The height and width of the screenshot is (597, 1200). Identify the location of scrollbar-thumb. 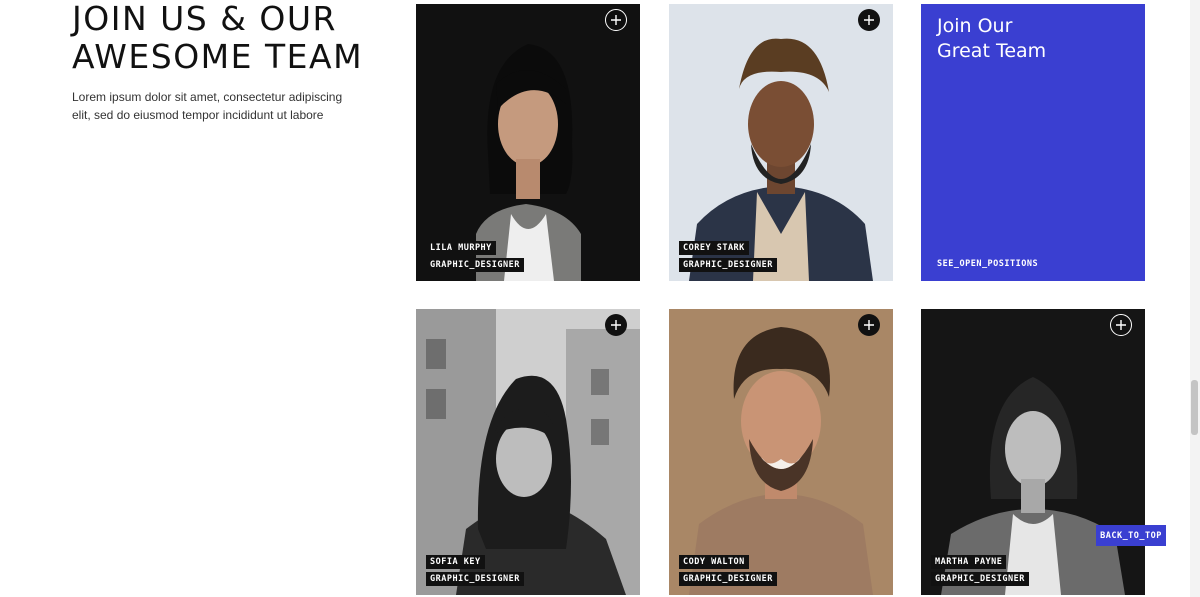
(1194, 407).